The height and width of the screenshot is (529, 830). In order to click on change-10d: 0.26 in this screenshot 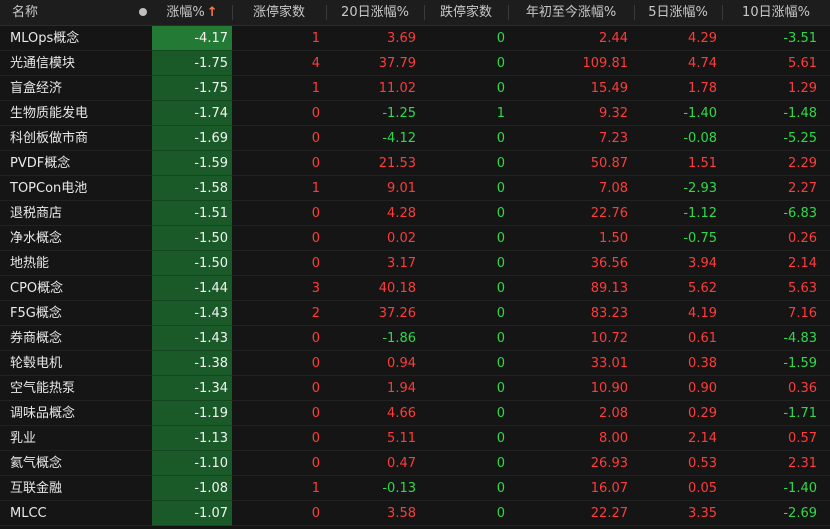, I will do `click(802, 238)`.